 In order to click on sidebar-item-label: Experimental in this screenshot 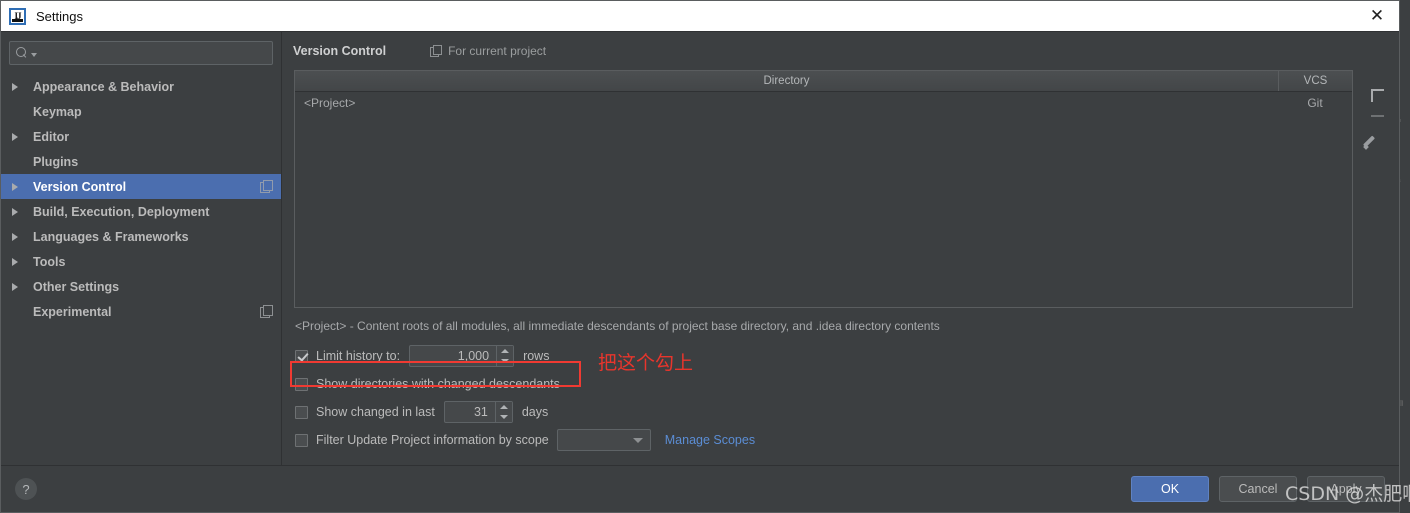, I will do `click(72, 311)`.